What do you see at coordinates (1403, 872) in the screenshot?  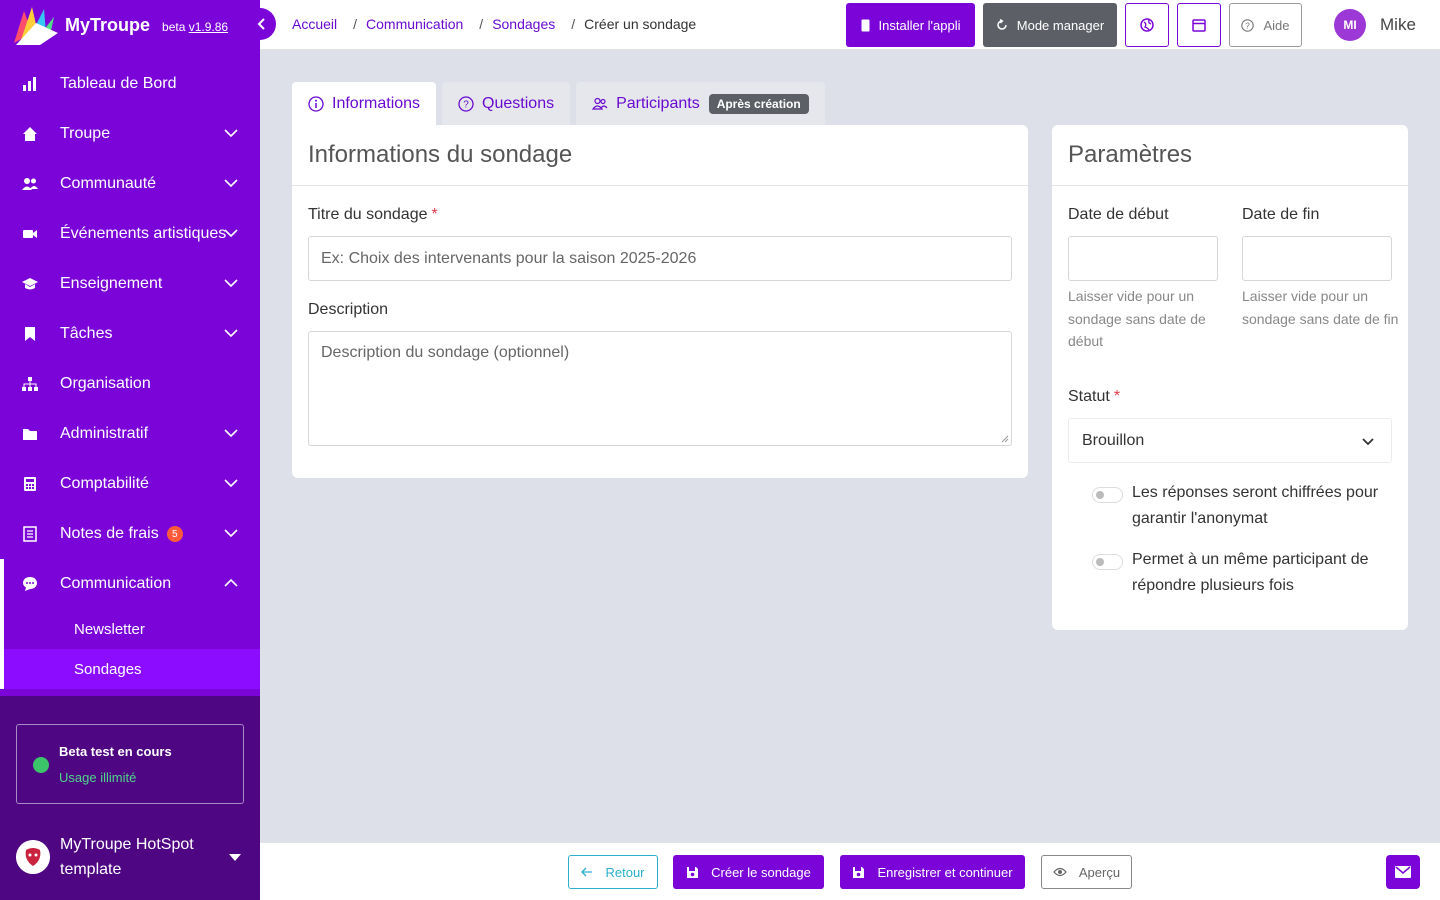 I see `messages-button` at bounding box center [1403, 872].